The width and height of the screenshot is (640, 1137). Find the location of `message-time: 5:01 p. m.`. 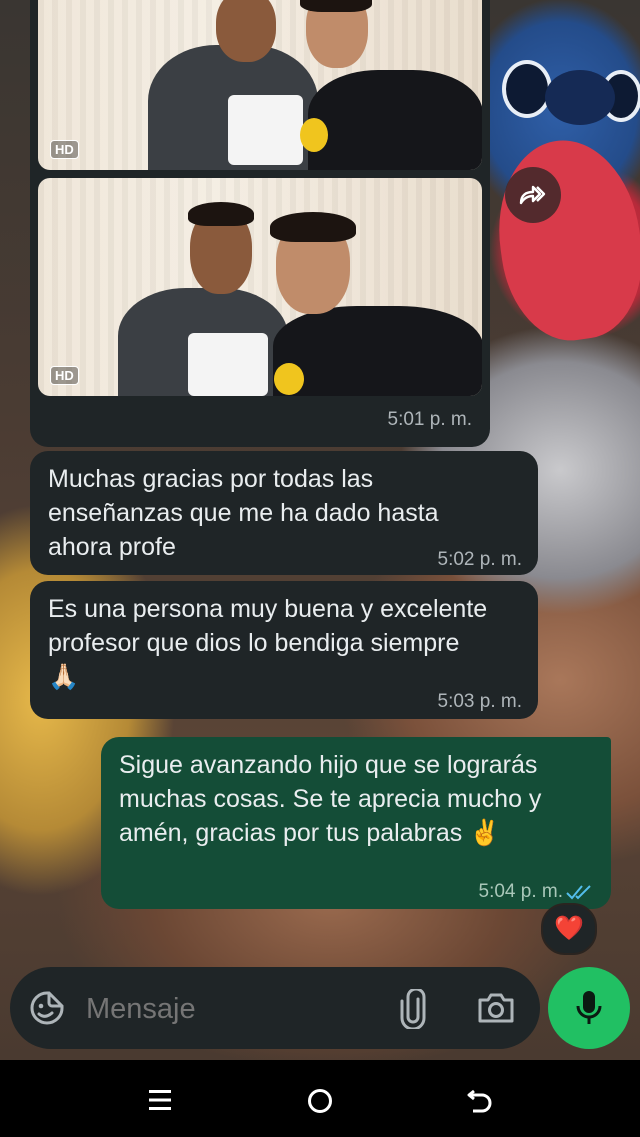

message-time: 5:01 p. m. is located at coordinates (430, 419).